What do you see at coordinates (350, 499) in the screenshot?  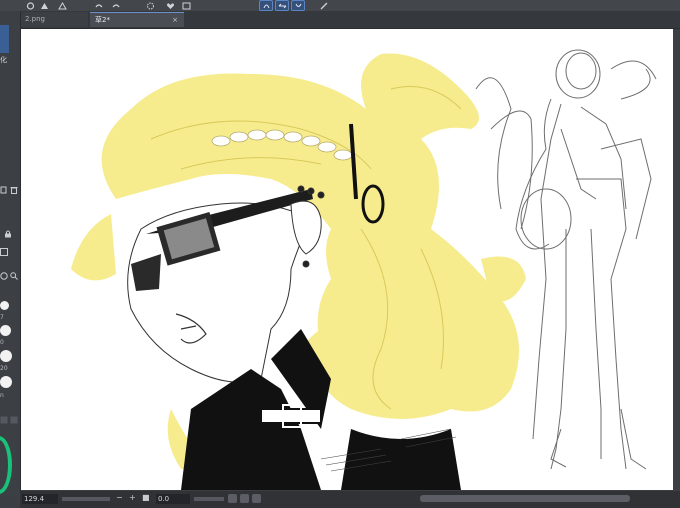 I see `status-bar: 129.4 − + ■ 0.0` at bounding box center [350, 499].